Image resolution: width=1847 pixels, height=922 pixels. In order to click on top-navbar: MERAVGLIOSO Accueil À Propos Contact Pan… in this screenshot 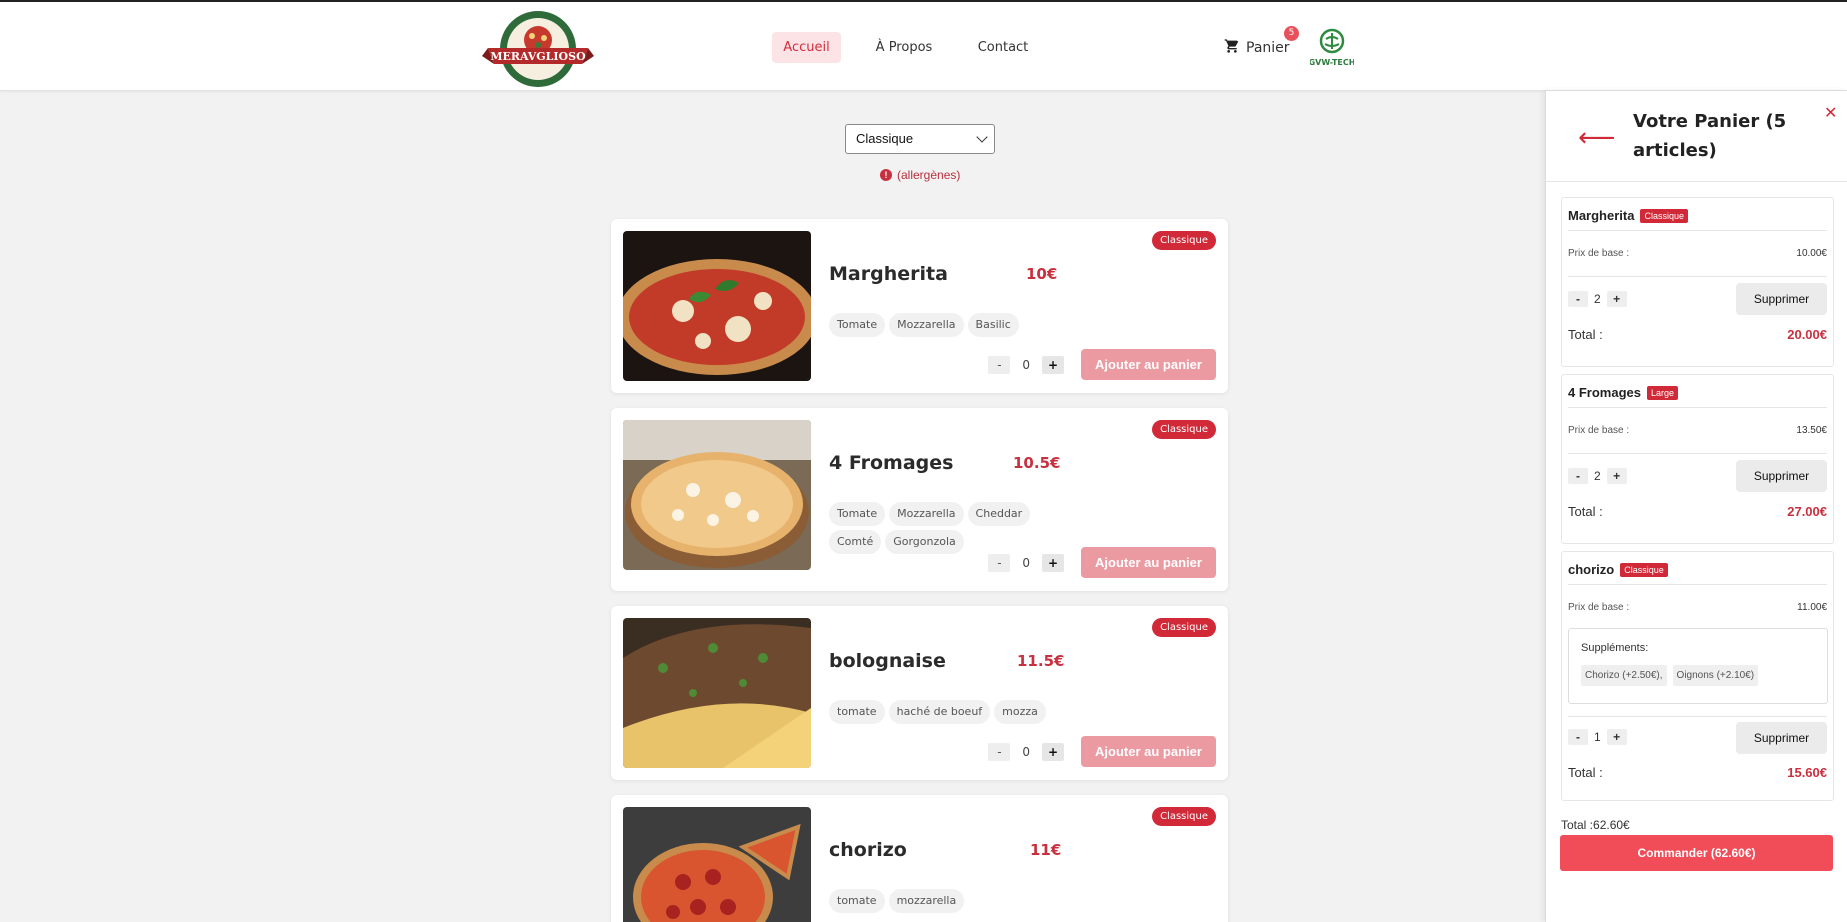, I will do `click(923, 45)`.